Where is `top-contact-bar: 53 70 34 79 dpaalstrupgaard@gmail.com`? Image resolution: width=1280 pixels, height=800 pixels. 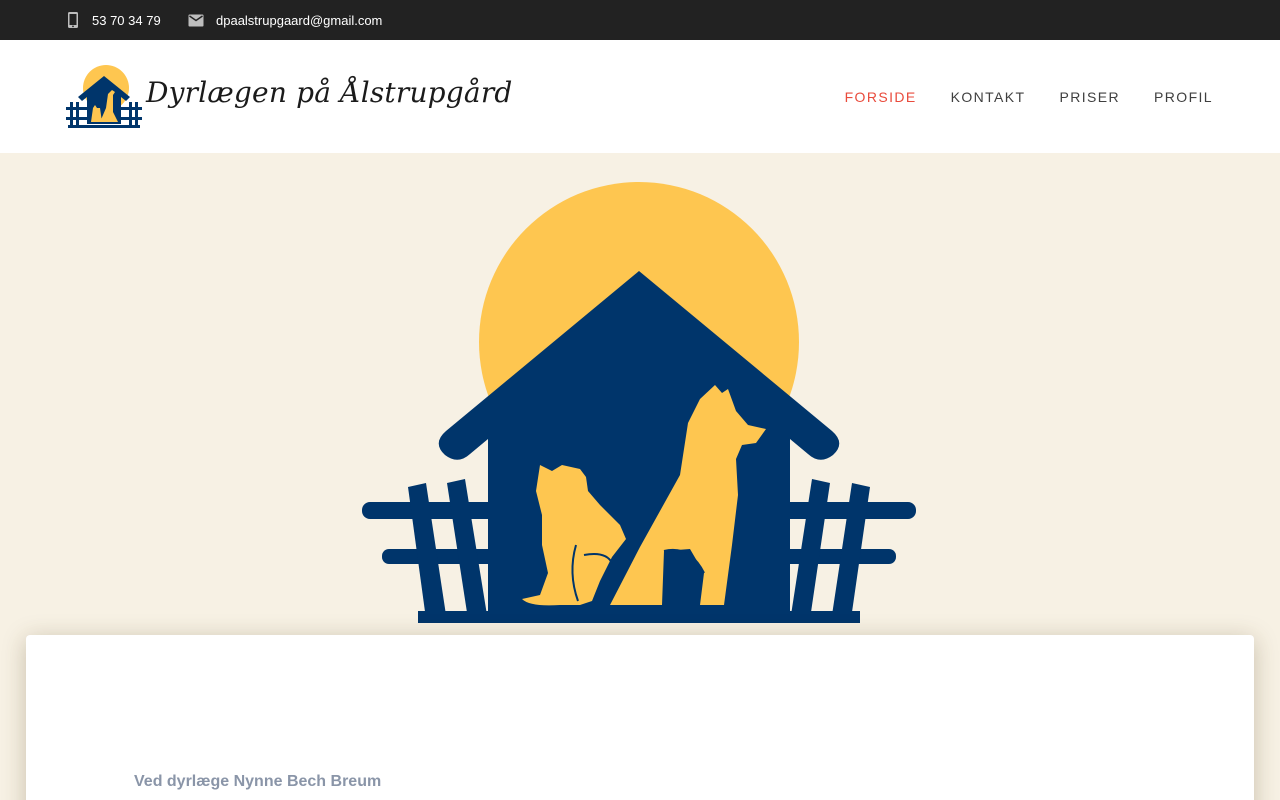
top-contact-bar: 53 70 34 79 dpaalstrupgaard@gmail.com is located at coordinates (640, 20).